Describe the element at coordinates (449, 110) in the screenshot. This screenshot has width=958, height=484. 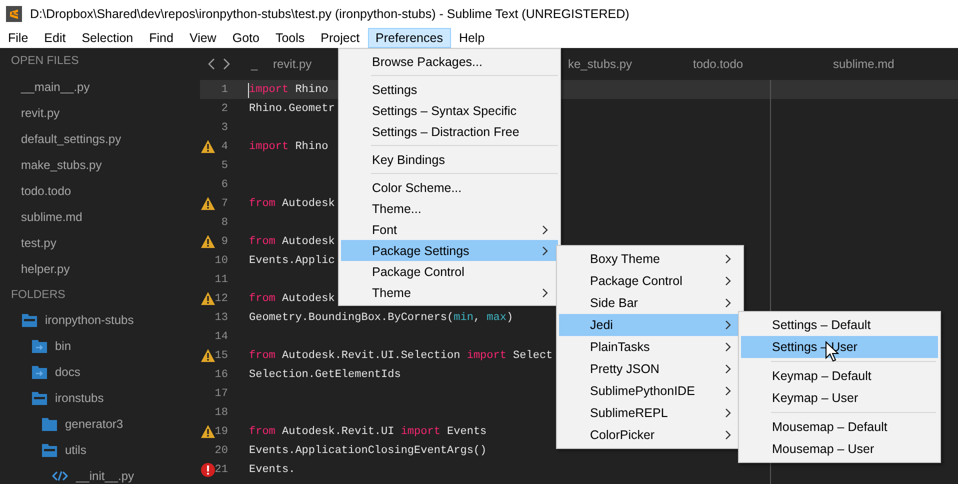
I see `menu-item: Settings – Syntax Specific` at that location.